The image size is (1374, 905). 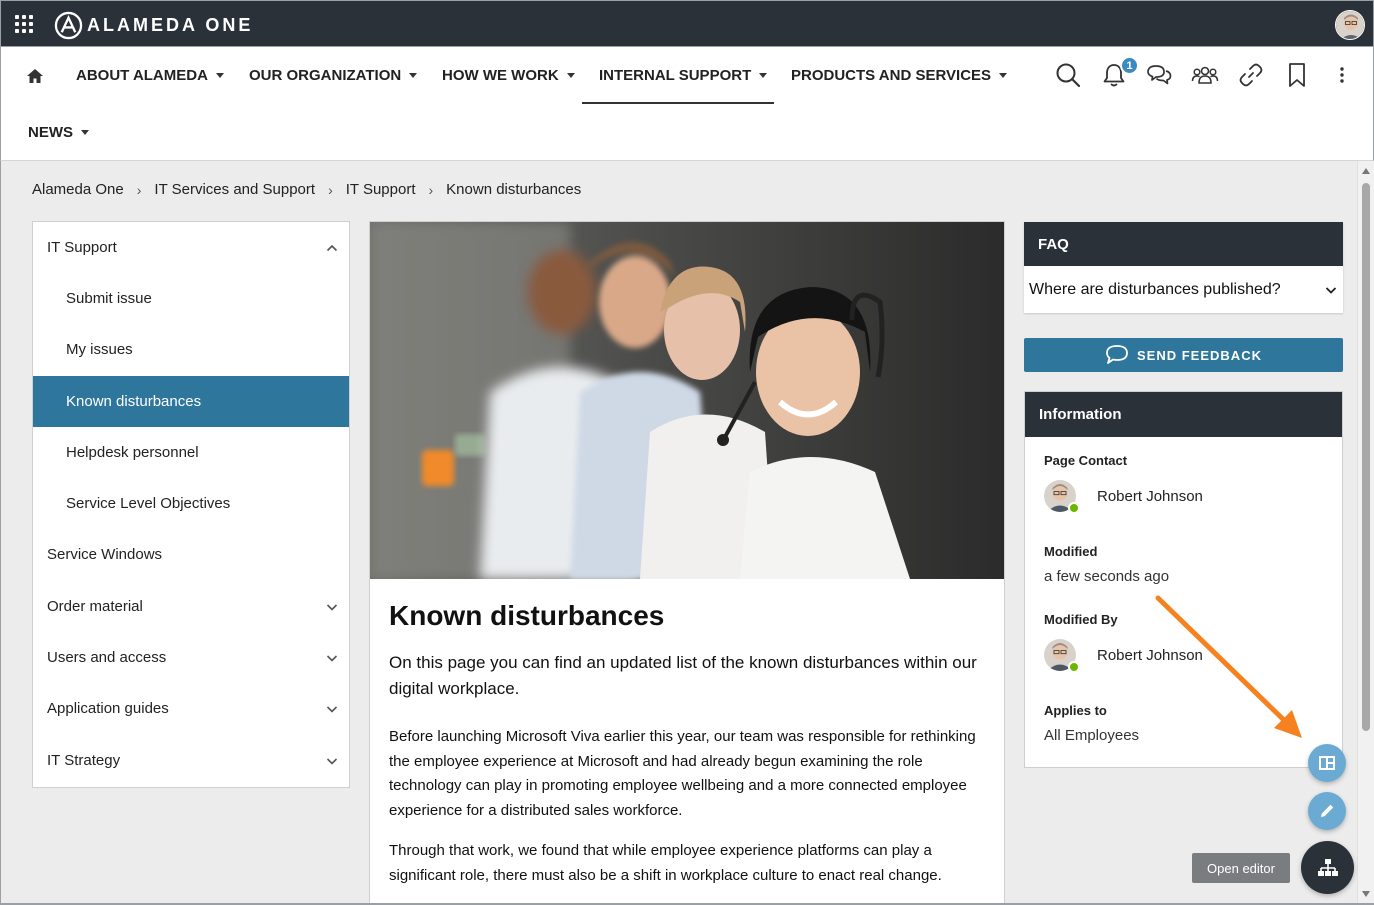 I want to click on edit-page-button, so click(x=1327, y=811).